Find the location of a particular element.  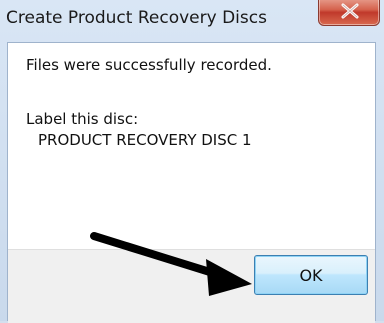

close-icon is located at coordinates (350, 11).